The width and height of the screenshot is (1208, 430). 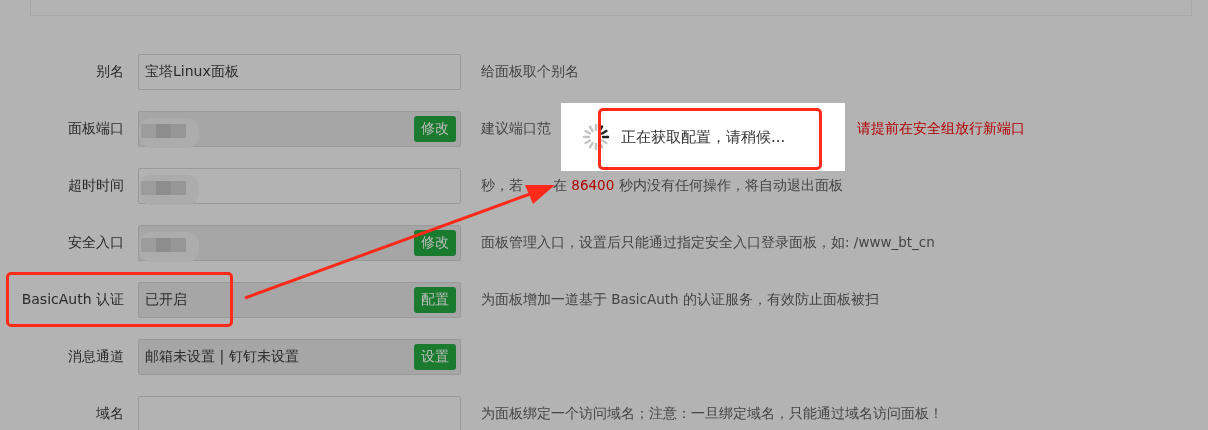 What do you see at coordinates (299, 299) in the screenshot?
I see `input-field: 已开启 配置` at bounding box center [299, 299].